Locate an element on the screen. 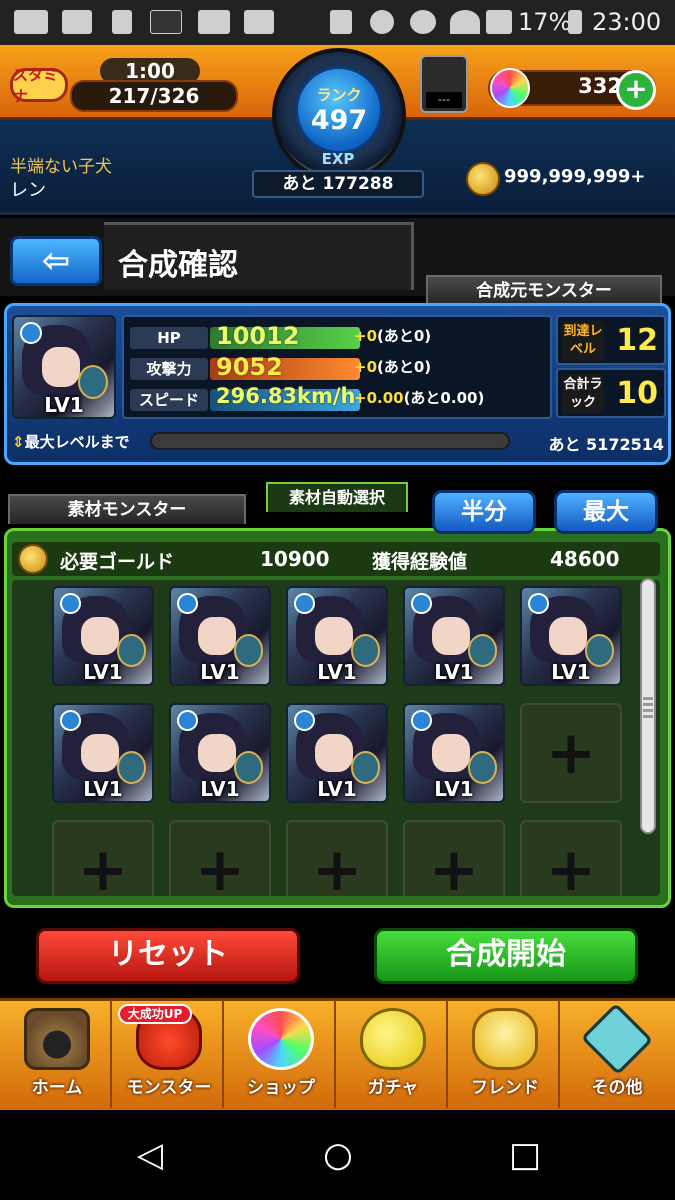 The width and height of the screenshot is (675, 1200). total-luck-box: 合計ラック 10 is located at coordinates (611, 393).